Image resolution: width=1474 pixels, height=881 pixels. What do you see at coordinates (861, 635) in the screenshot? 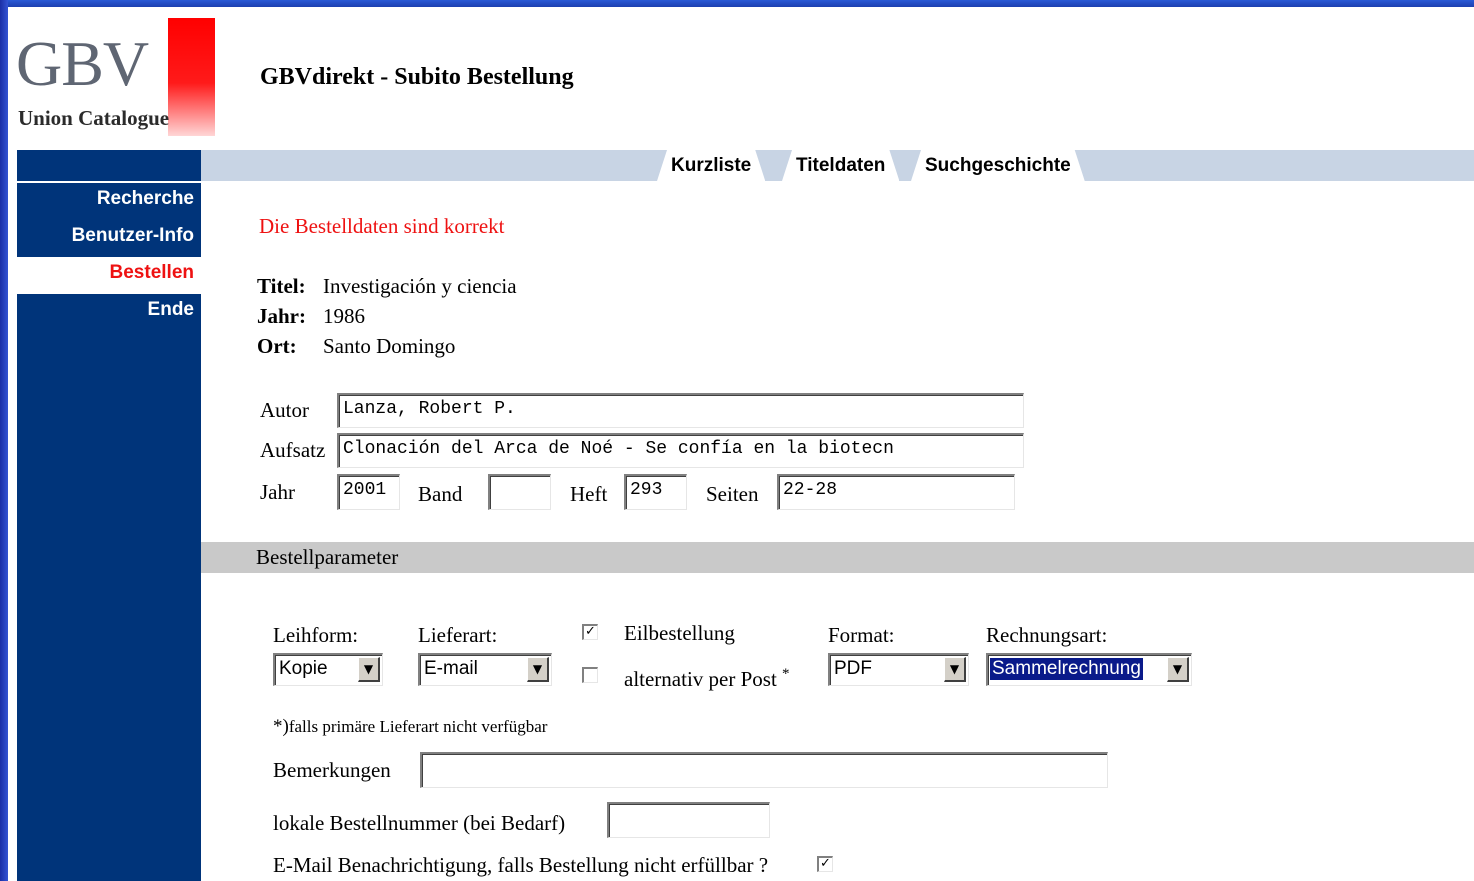
I see `format-label: Format:` at bounding box center [861, 635].